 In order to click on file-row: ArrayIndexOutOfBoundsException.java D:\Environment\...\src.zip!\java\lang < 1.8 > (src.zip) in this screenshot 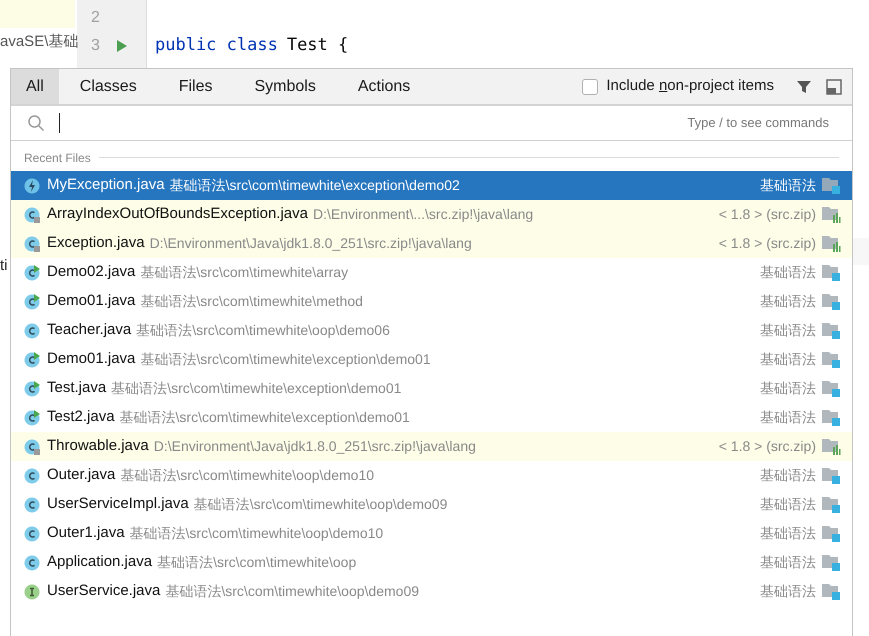, I will do `click(431, 214)`.